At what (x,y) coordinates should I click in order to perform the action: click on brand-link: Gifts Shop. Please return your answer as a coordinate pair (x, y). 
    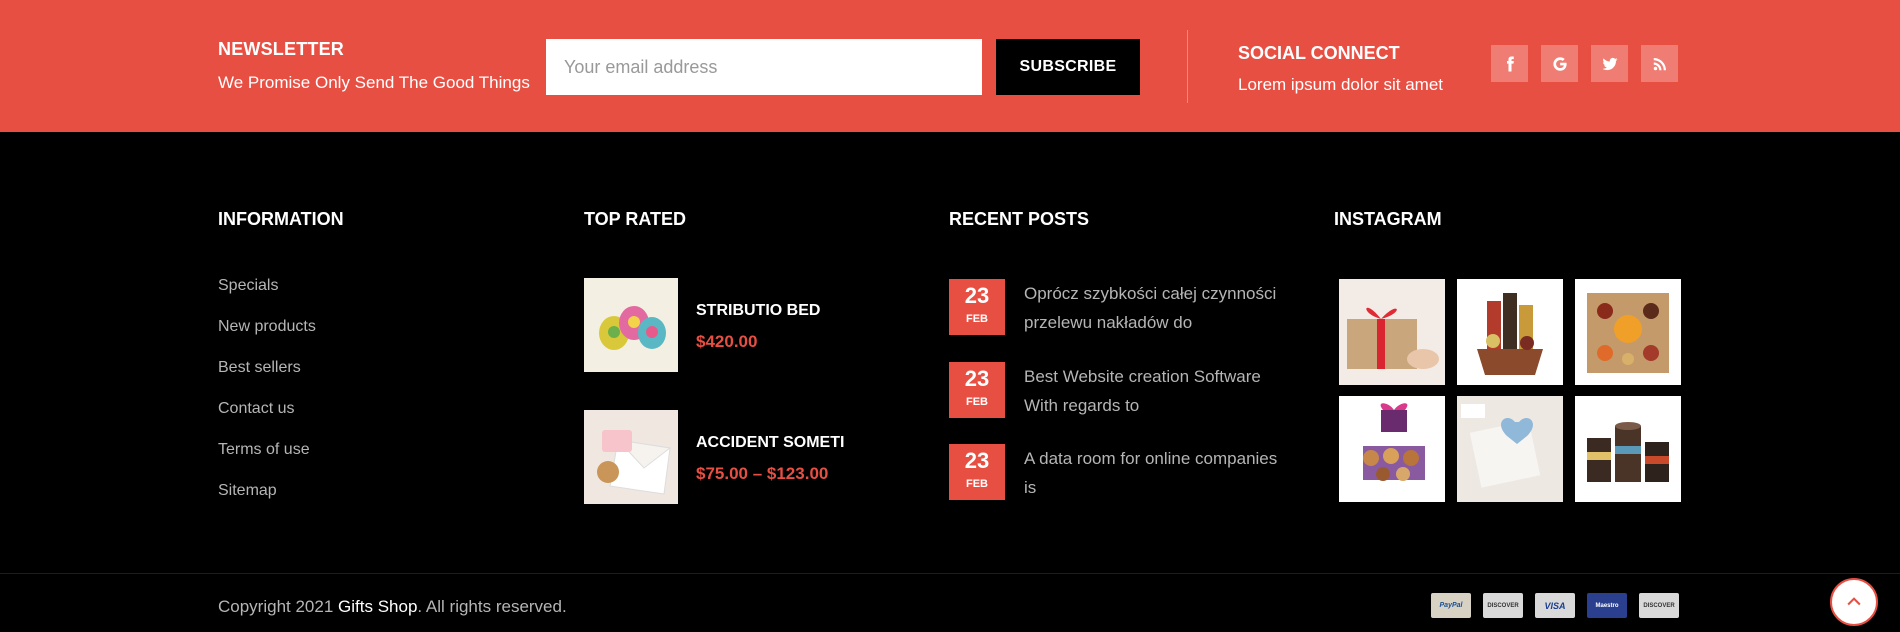
    Looking at the image, I should click on (377, 606).